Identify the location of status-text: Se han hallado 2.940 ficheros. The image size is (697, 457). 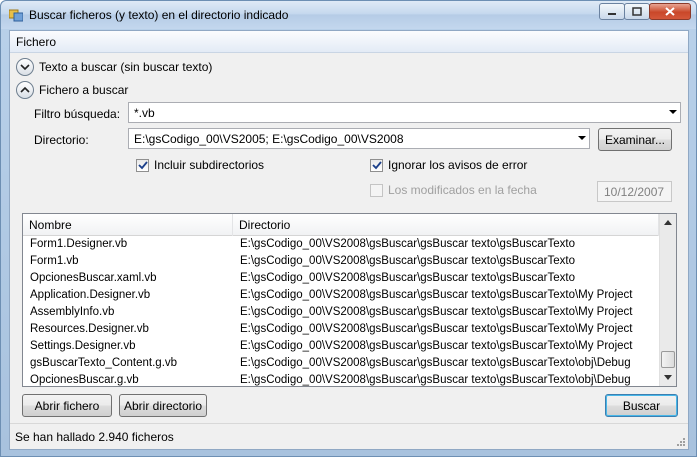
(94, 437).